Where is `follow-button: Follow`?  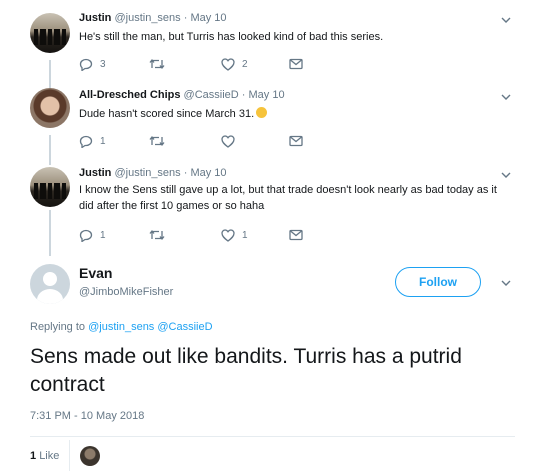
follow-button: Follow is located at coordinates (438, 282).